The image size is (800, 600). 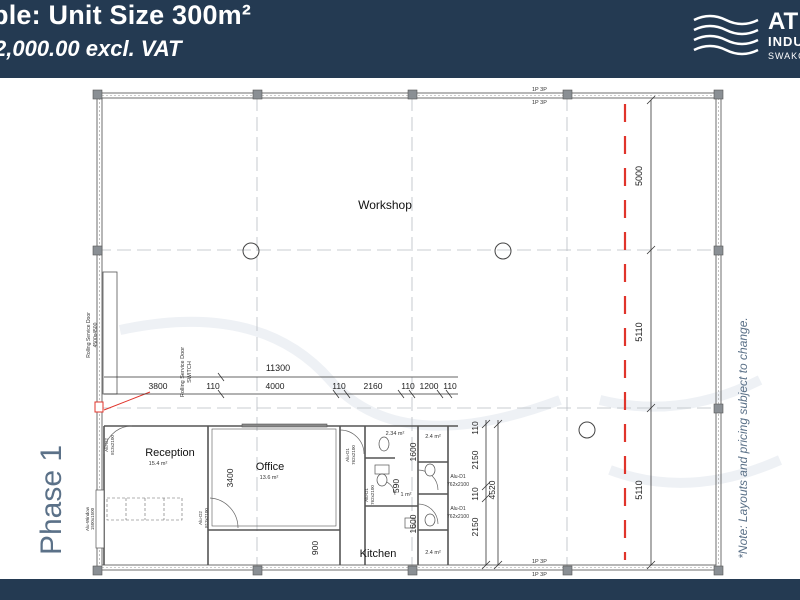 I want to click on dim-110-d: 110, so click(x=450, y=386).